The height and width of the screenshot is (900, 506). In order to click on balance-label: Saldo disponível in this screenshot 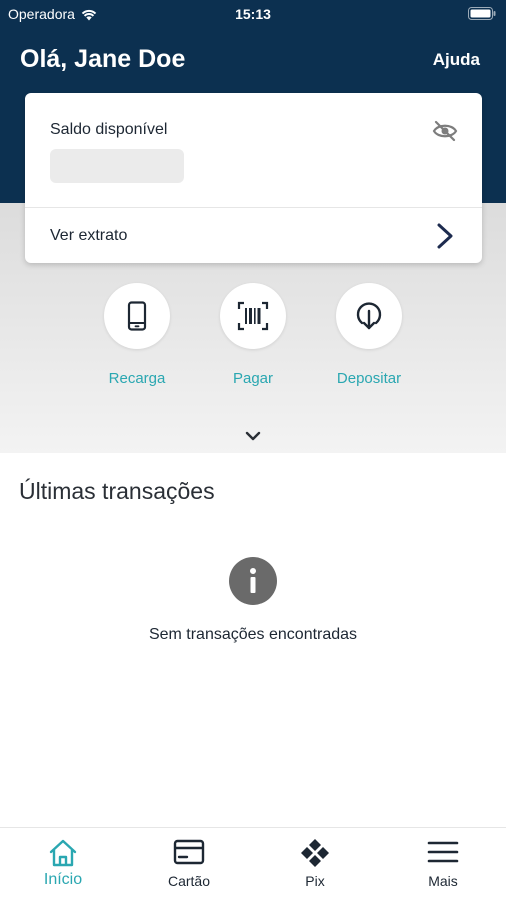, I will do `click(109, 129)`.